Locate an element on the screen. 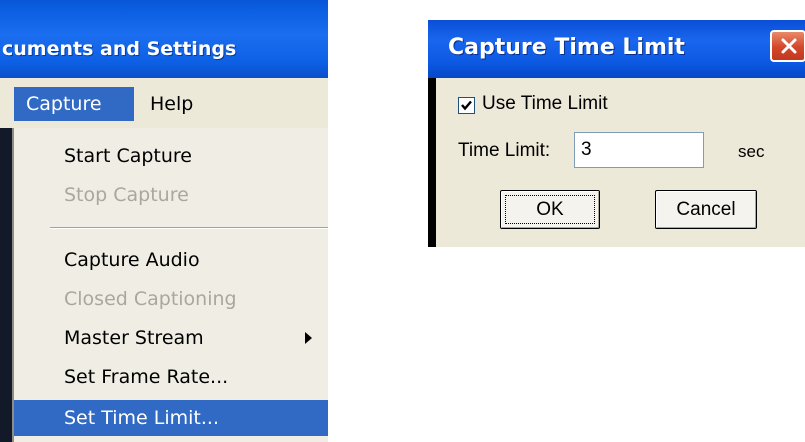  dialog-title-bar: Capture Time Limit is located at coordinates (616, 49).